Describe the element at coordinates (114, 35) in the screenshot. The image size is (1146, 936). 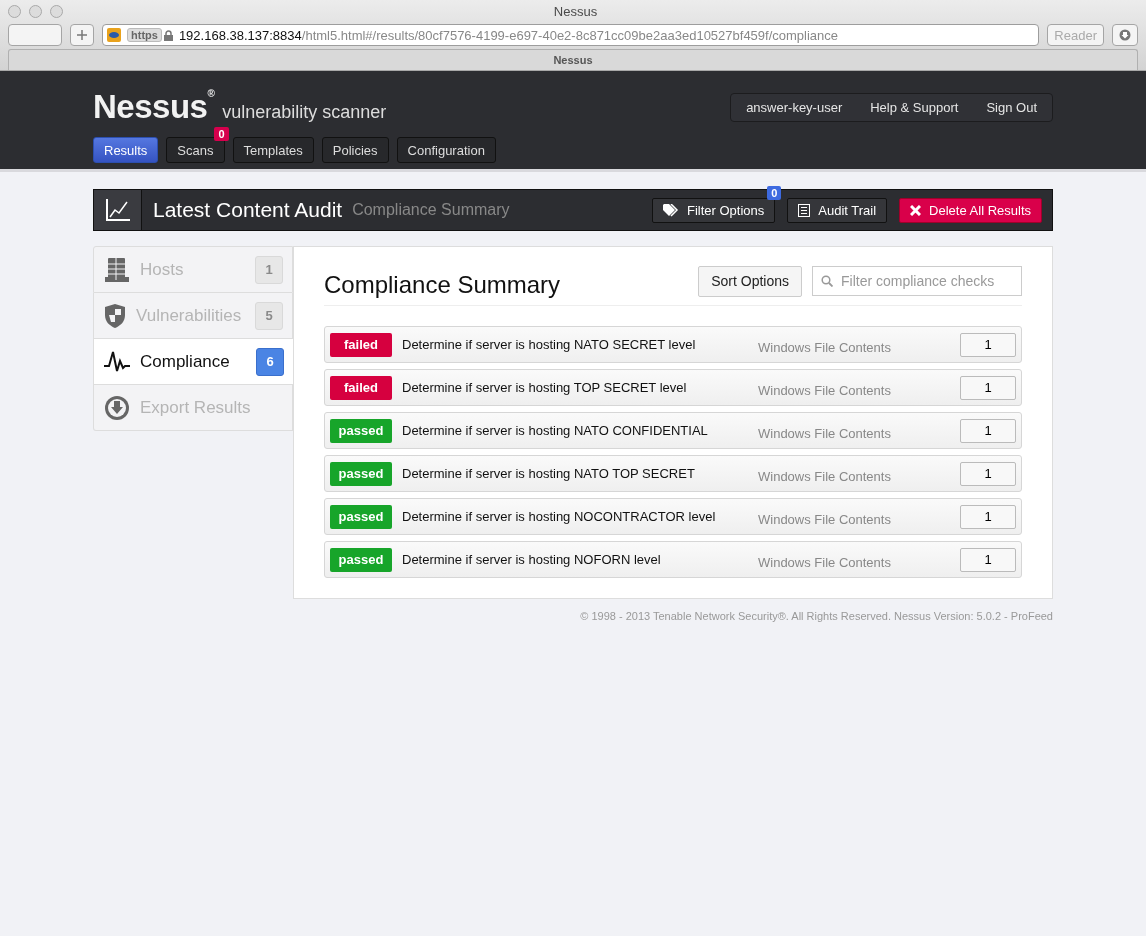
I see `site-icon` at that location.